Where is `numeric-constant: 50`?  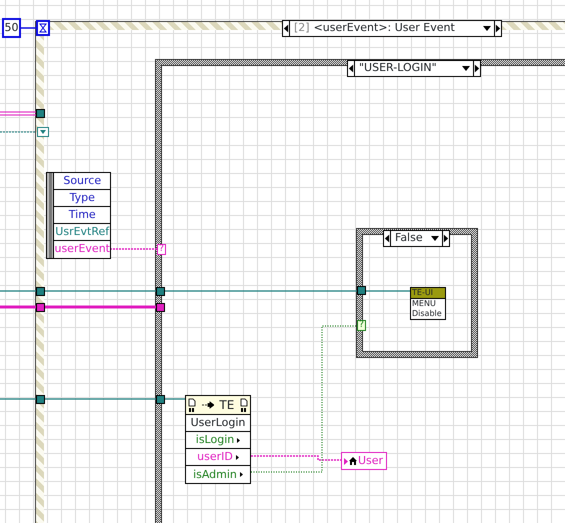 numeric-constant: 50 is located at coordinates (11, 28).